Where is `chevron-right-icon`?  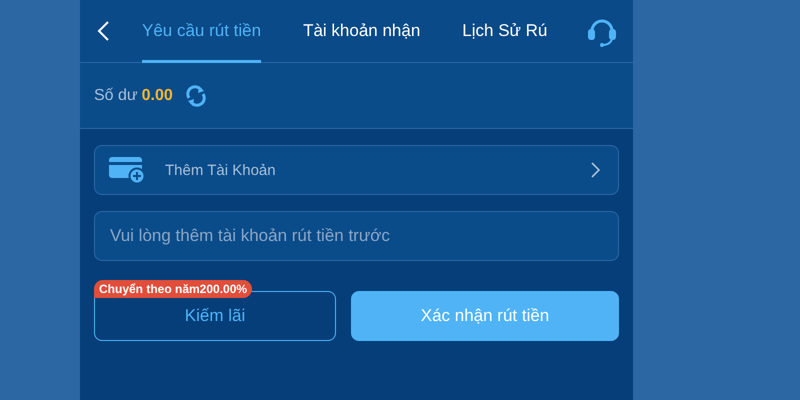 chevron-right-icon is located at coordinates (595, 170).